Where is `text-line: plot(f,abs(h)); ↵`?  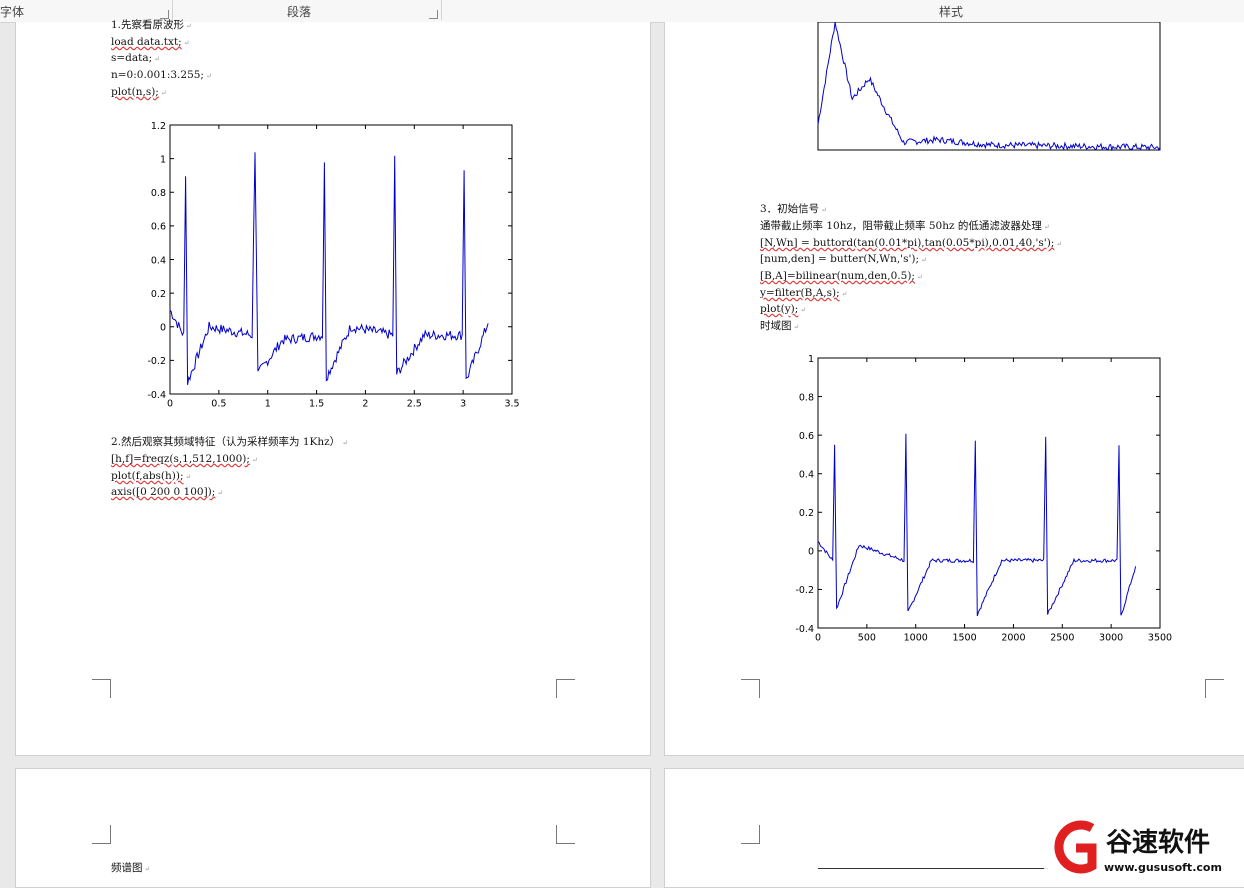
text-line: plot(f,abs(h)); ↵ is located at coordinates (151, 476).